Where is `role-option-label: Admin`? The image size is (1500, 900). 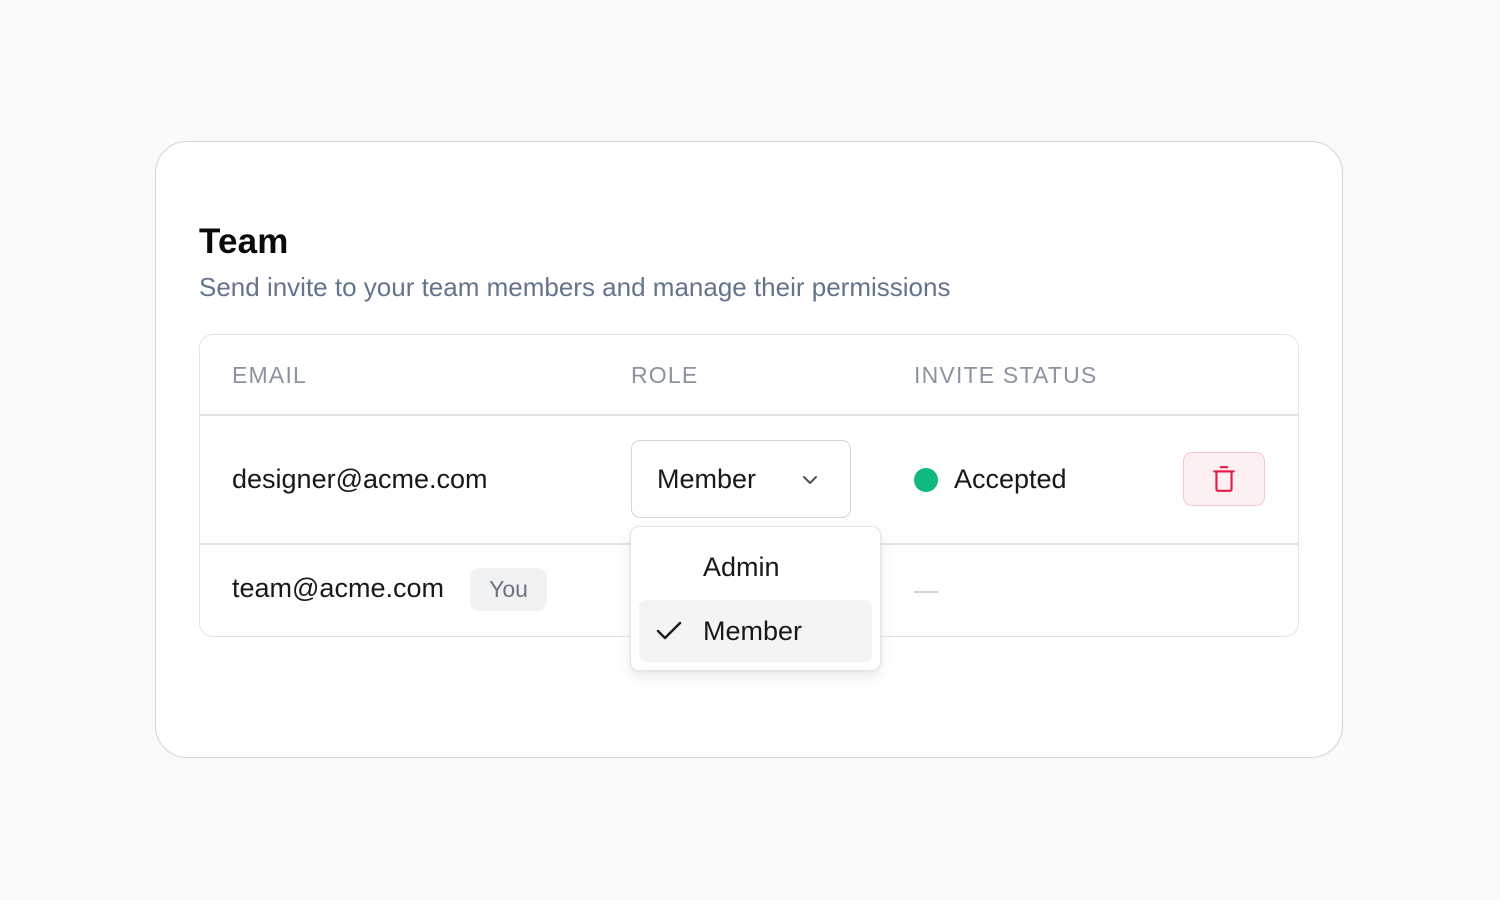 role-option-label: Admin is located at coordinates (741, 567).